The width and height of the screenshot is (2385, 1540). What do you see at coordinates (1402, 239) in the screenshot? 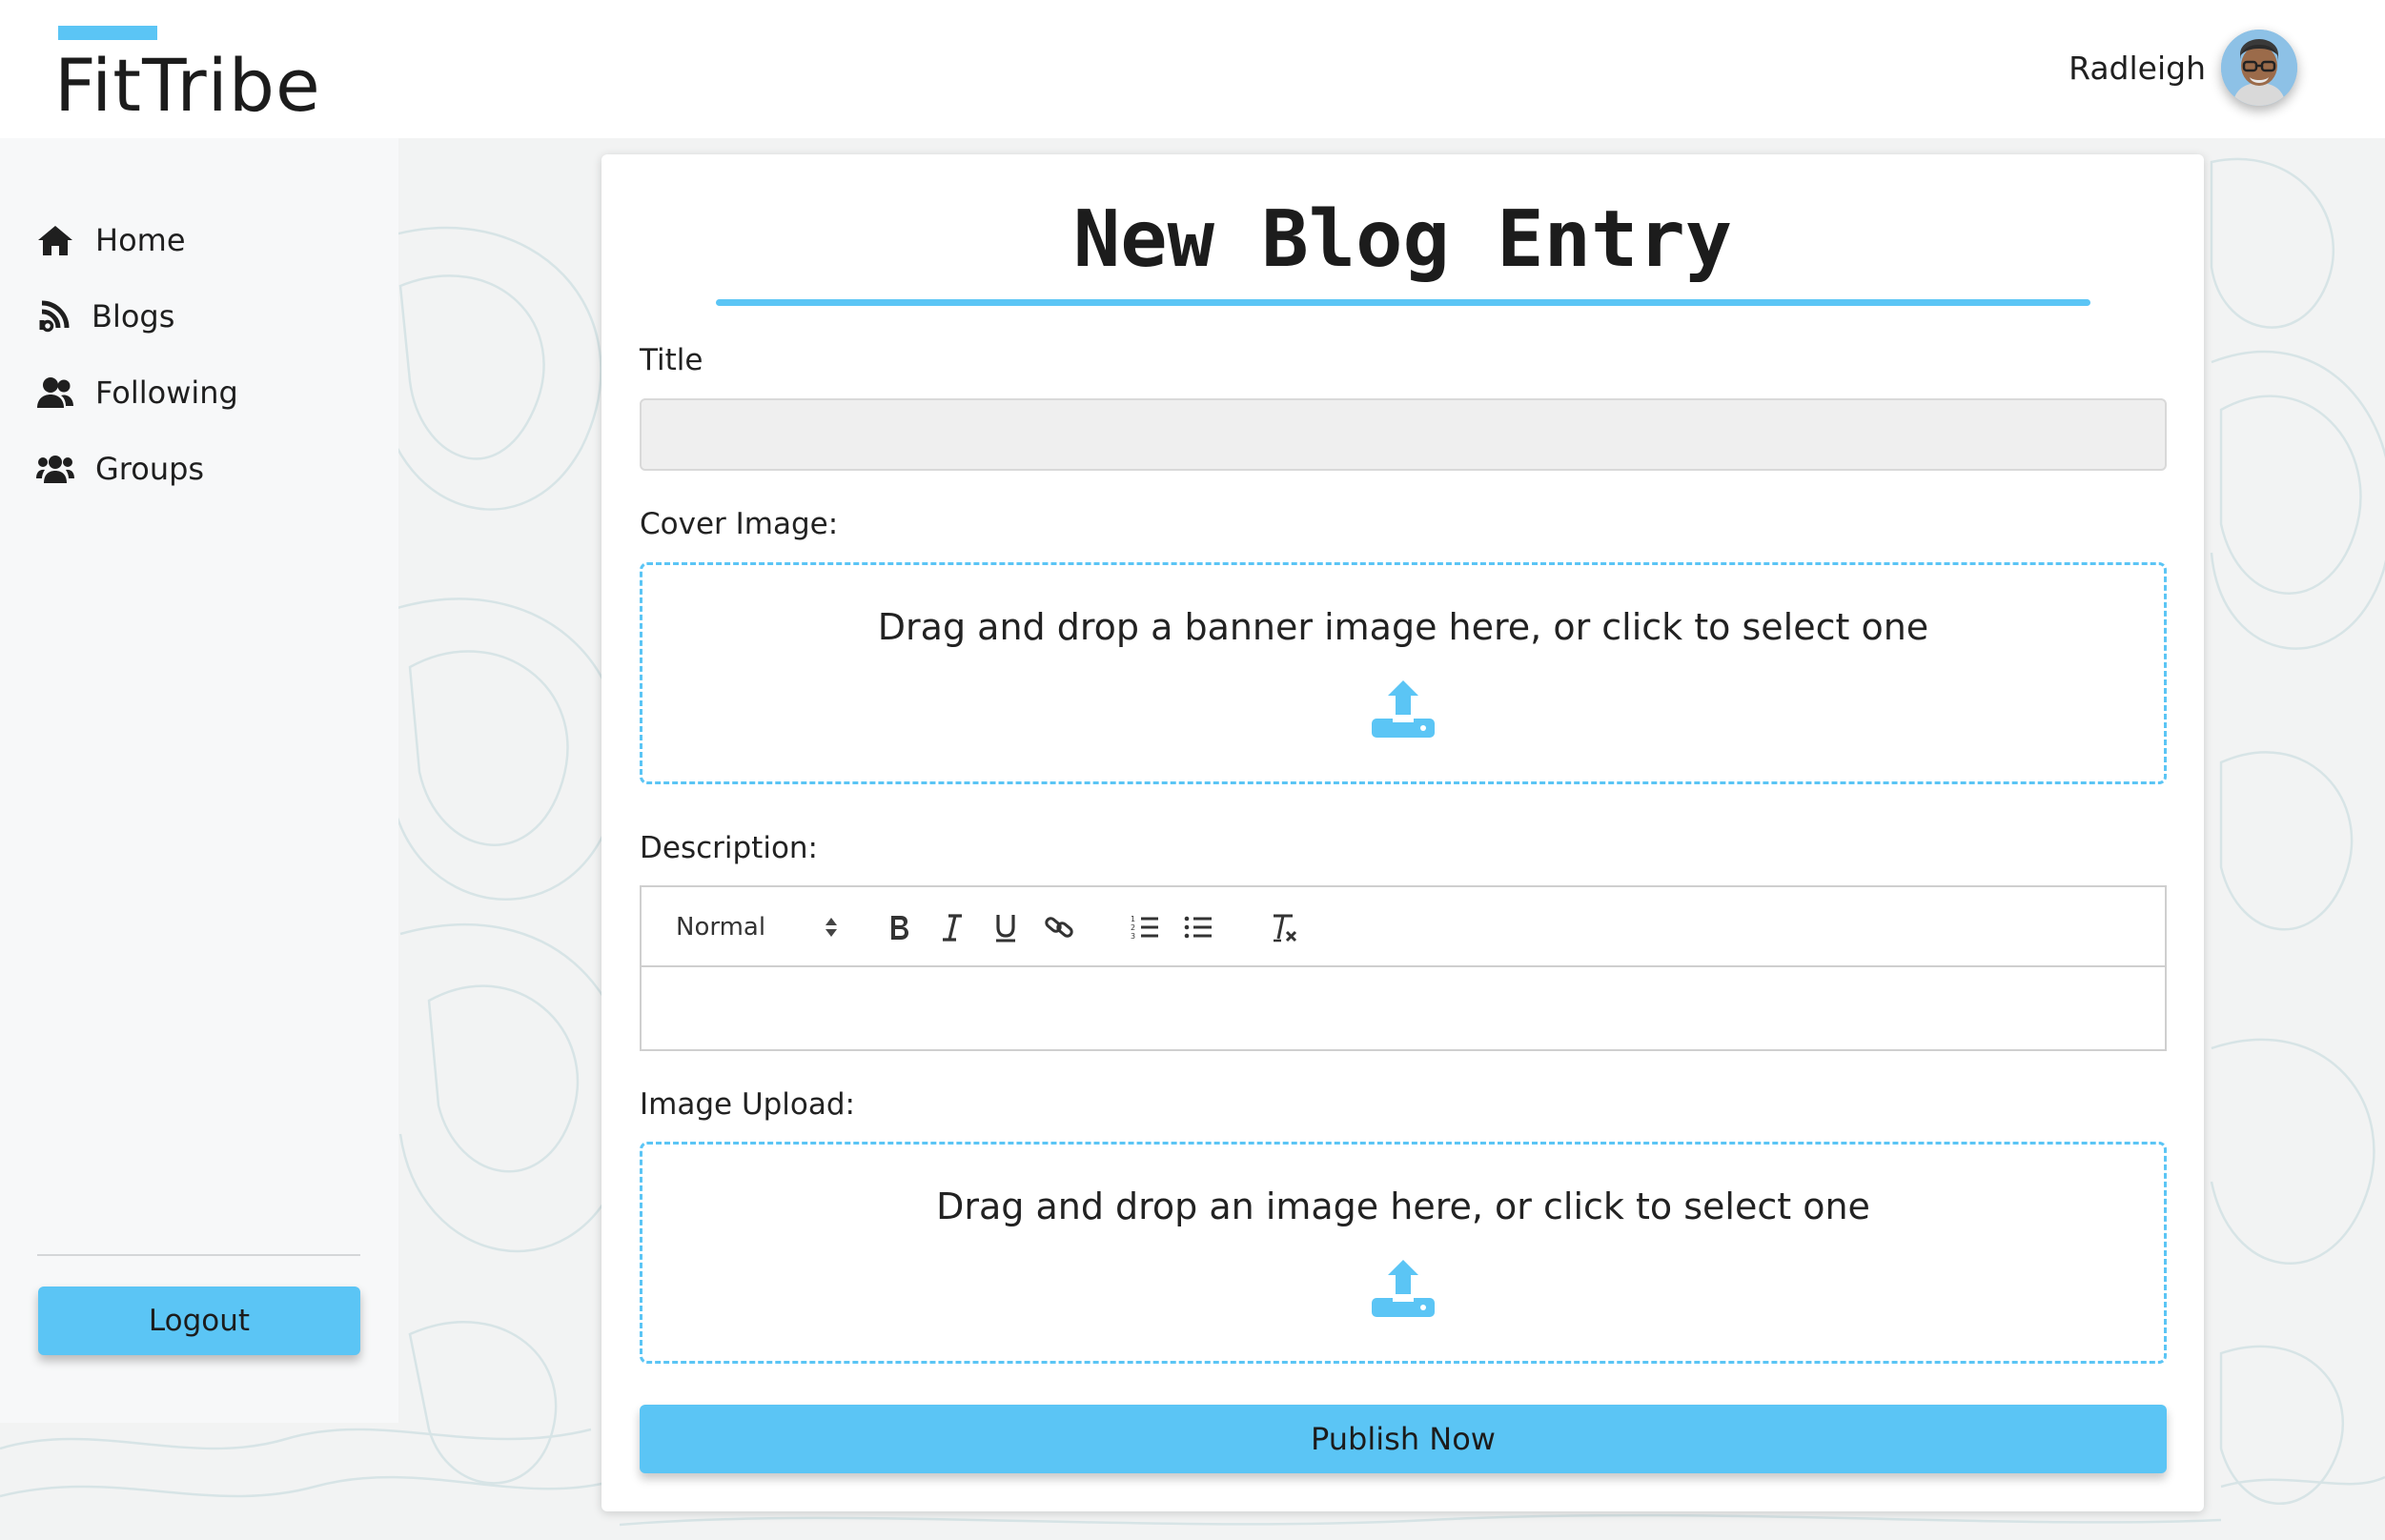
I see `page-title: New Blog Entry` at bounding box center [1402, 239].